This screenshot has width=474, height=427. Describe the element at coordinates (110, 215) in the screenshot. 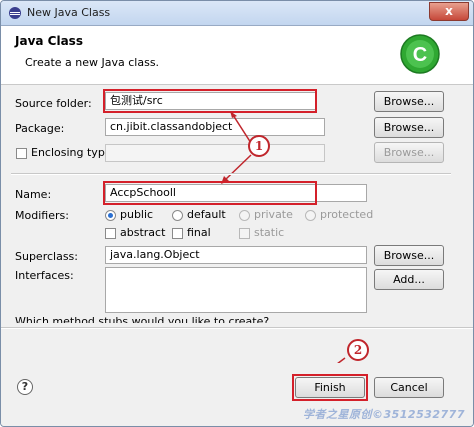

I see `public-radio` at that location.